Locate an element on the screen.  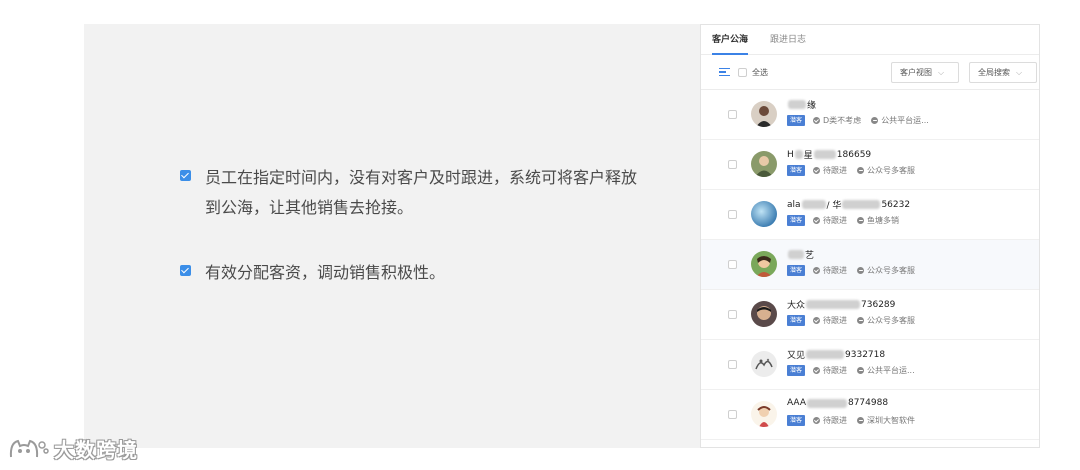
customer-meta: 潜客 待跟进 深圳大智软件 is located at coordinates (856, 420).